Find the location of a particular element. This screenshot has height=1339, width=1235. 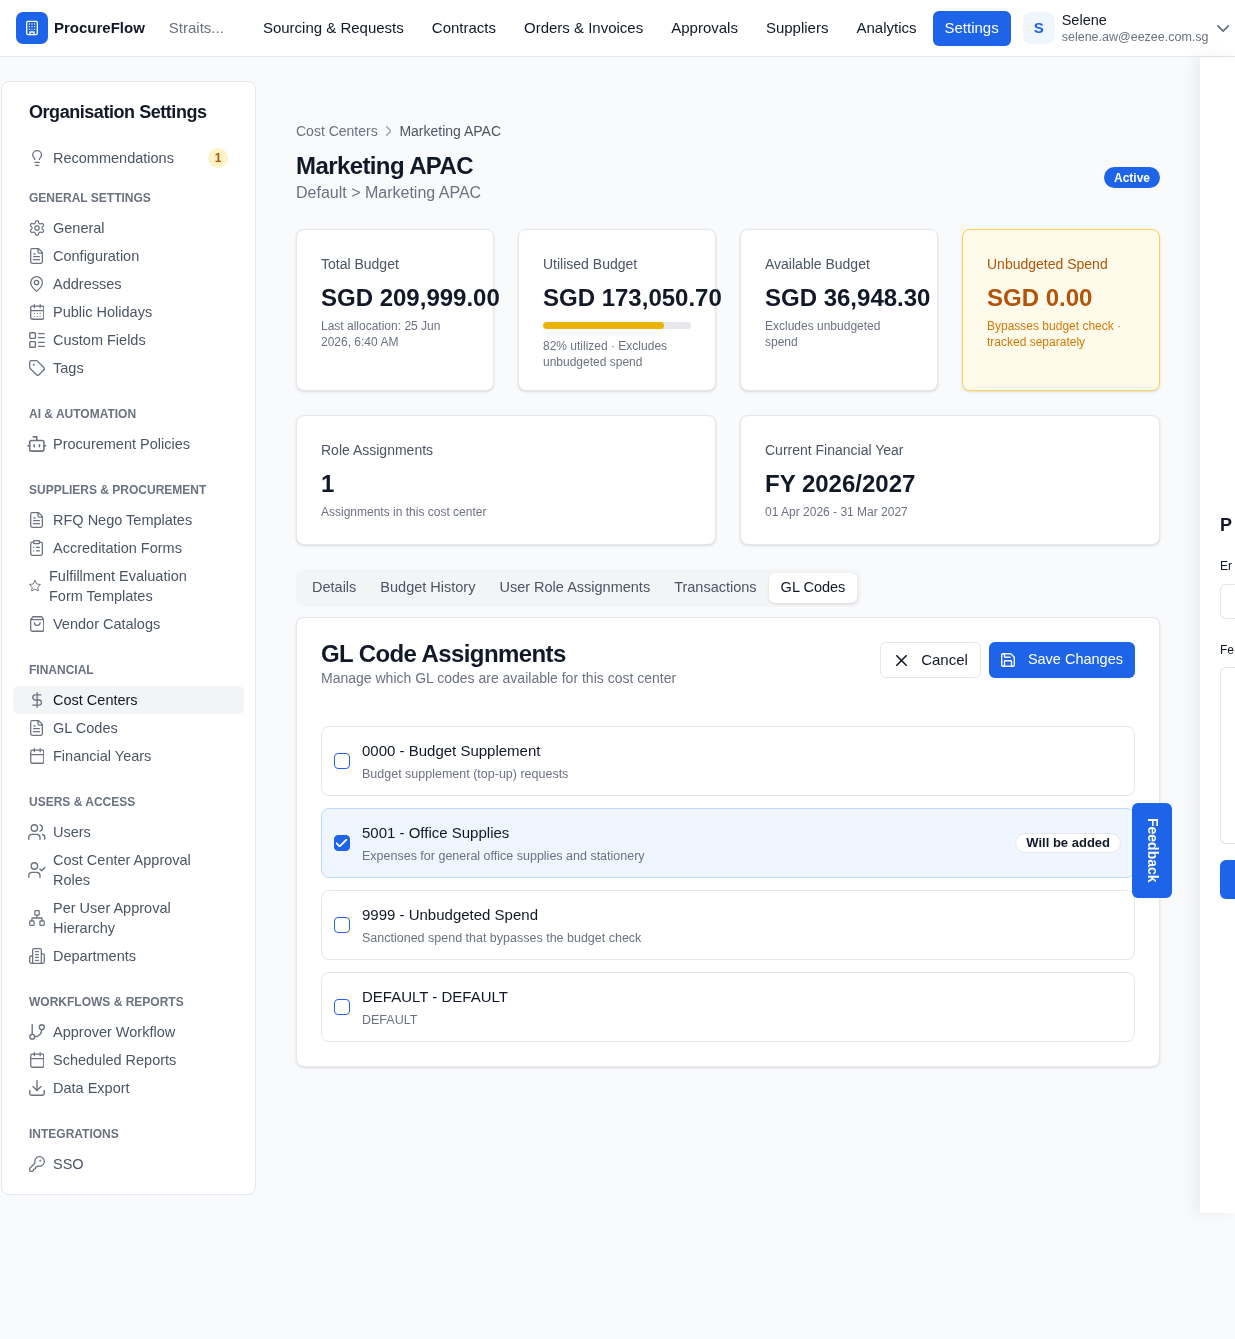

tab: GL Codes is located at coordinates (813, 588).